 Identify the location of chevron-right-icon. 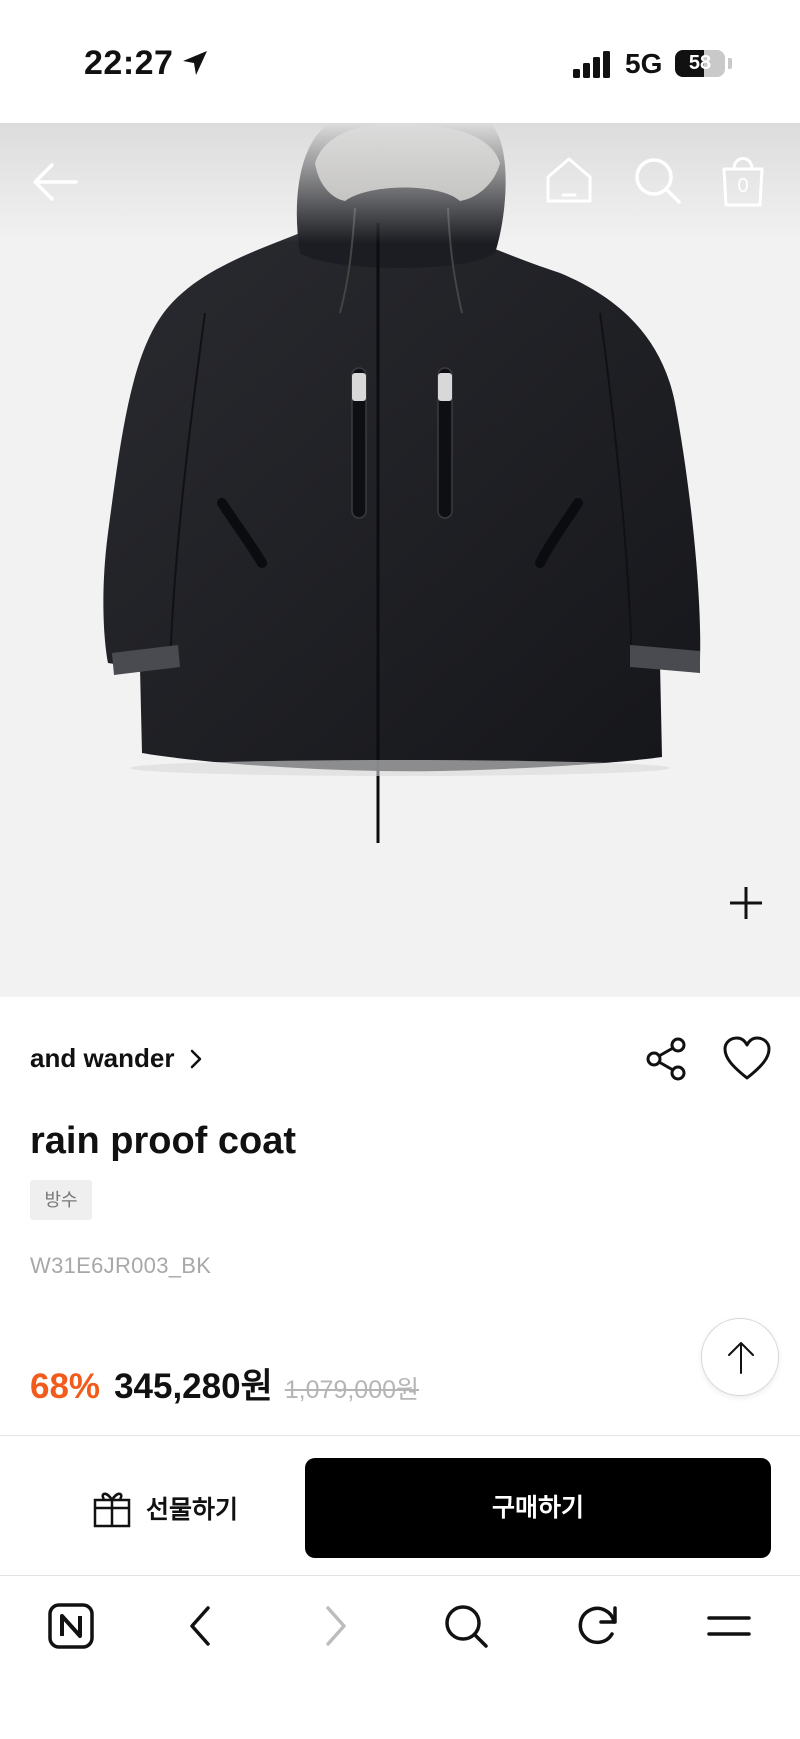
(196, 1058).